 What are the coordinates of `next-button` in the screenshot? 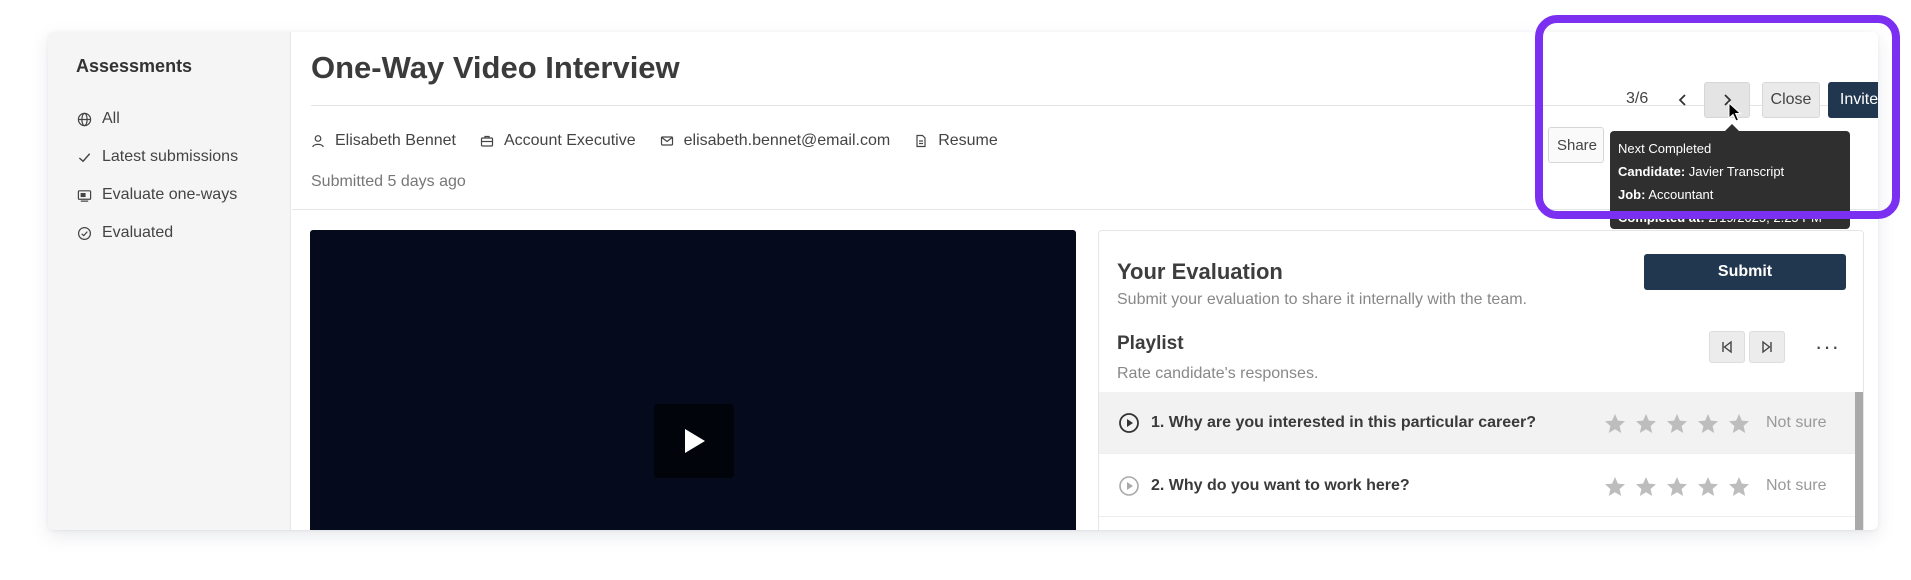 It's located at (1727, 100).